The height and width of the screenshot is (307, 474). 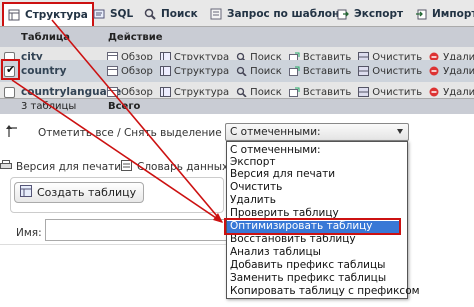 What do you see at coordinates (87, 192) in the screenshot?
I see `create-table-label: Создать таблицу` at bounding box center [87, 192].